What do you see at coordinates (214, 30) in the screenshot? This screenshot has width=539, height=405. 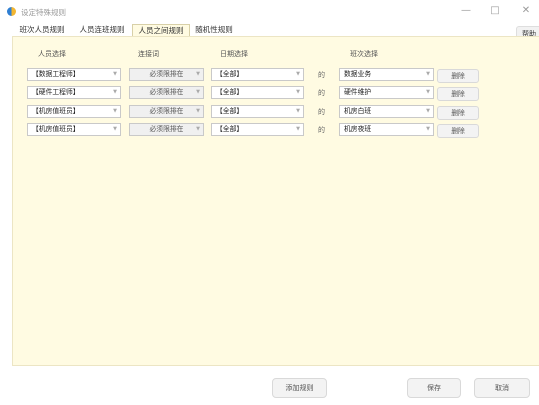 I see `tab-random-rules: 随机性规则` at bounding box center [214, 30].